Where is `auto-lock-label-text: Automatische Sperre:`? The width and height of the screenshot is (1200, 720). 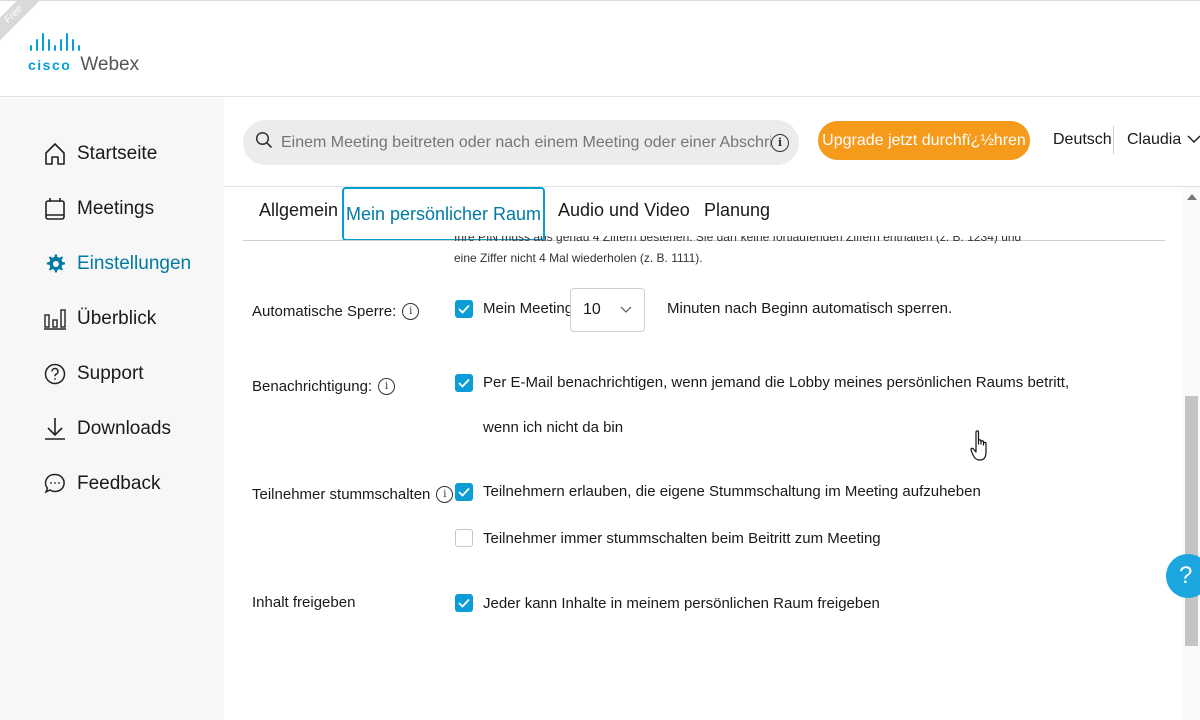 auto-lock-label-text: Automatische Sperre: is located at coordinates (324, 311).